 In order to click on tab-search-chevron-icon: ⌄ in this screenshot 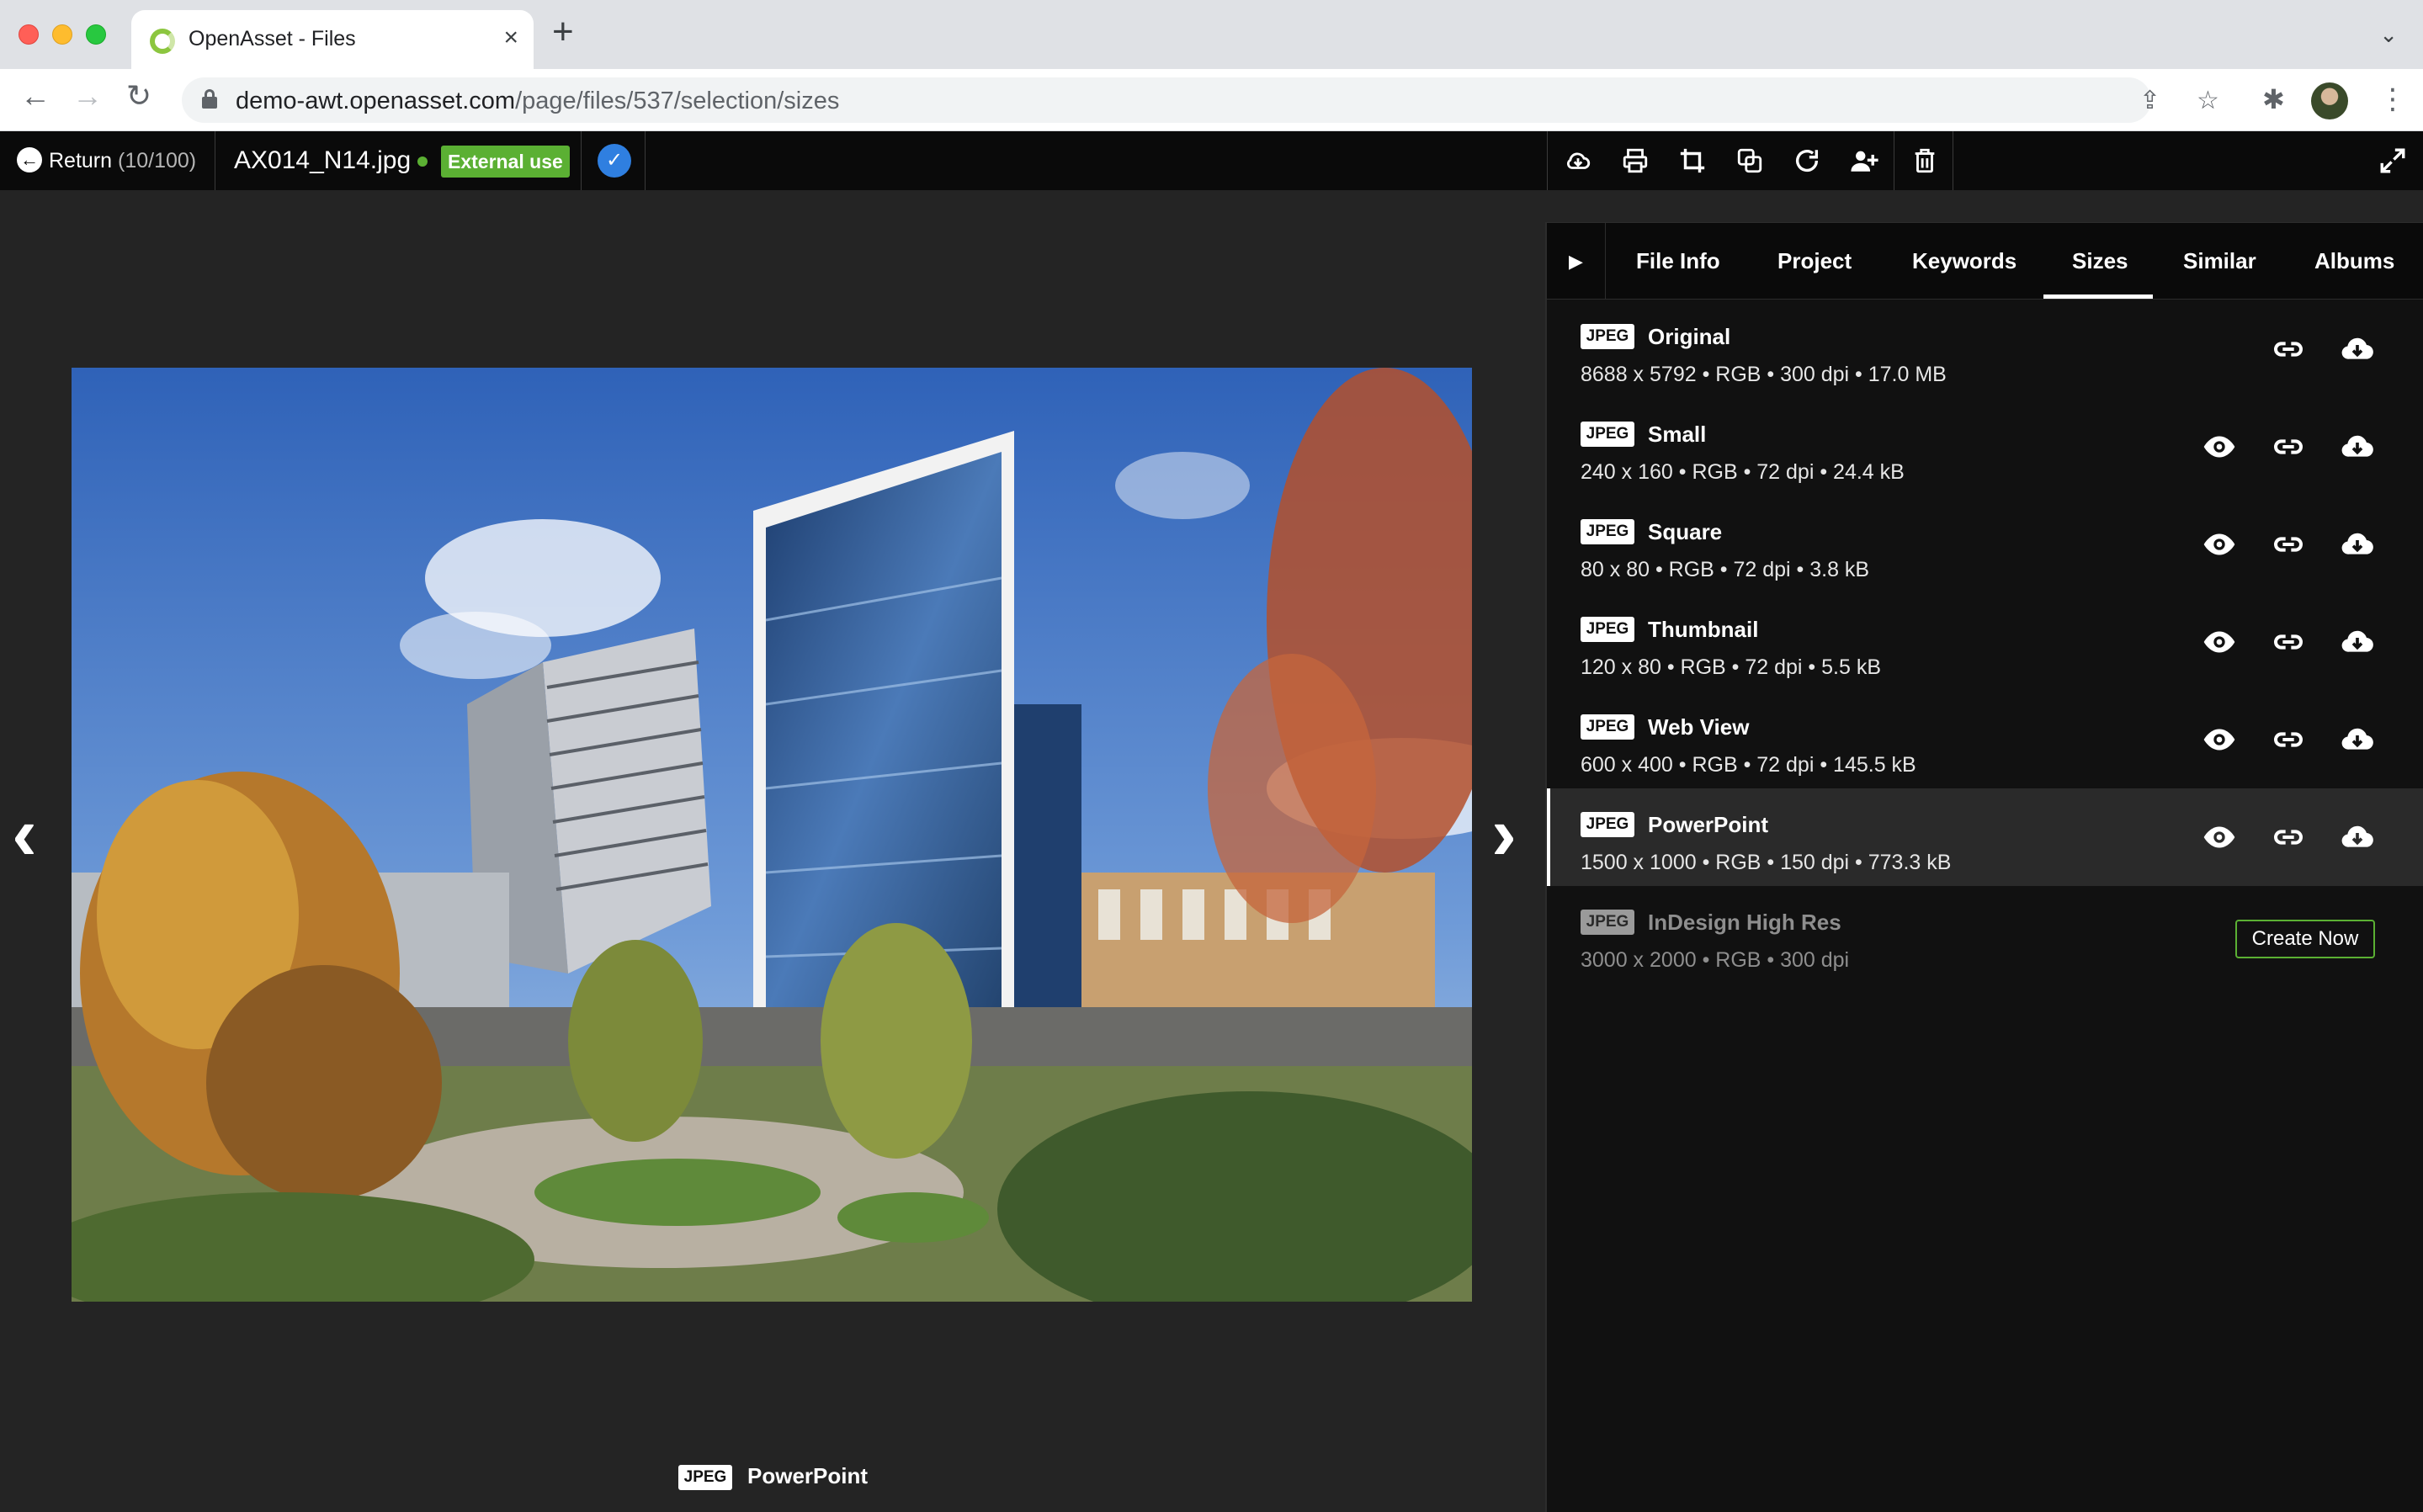, I will do `click(2388, 35)`.